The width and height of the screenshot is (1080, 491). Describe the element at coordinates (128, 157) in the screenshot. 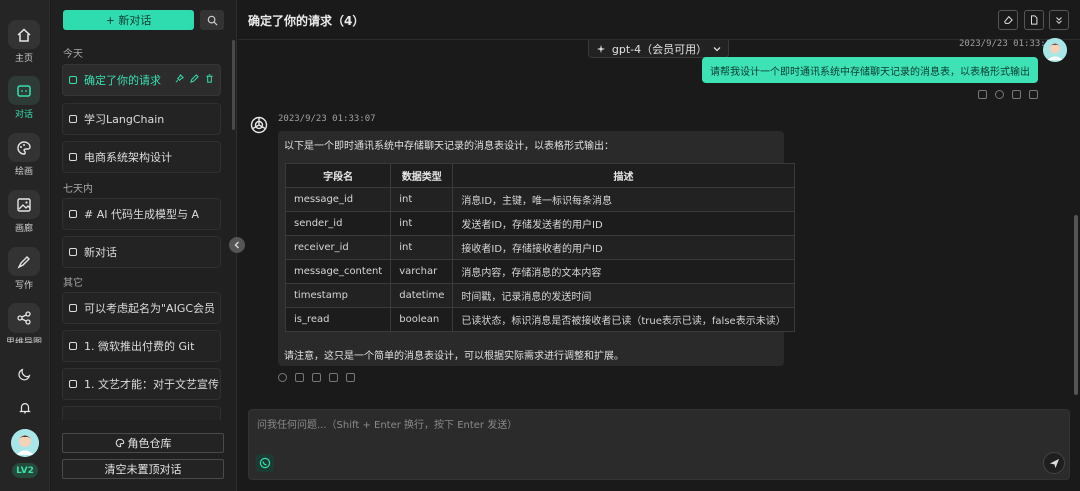

I see `conversation-title: 电商系统架构设计` at that location.